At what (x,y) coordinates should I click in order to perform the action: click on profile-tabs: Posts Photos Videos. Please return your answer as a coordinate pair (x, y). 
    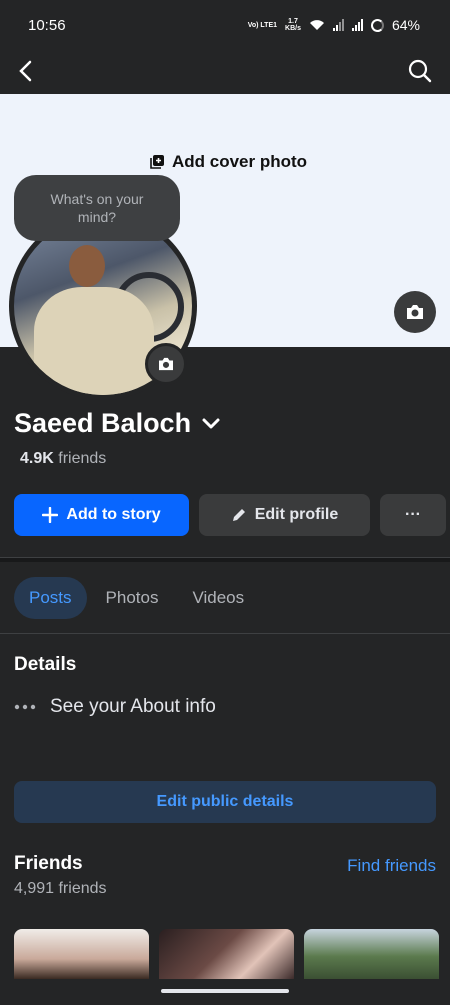
    Looking at the image, I should click on (136, 598).